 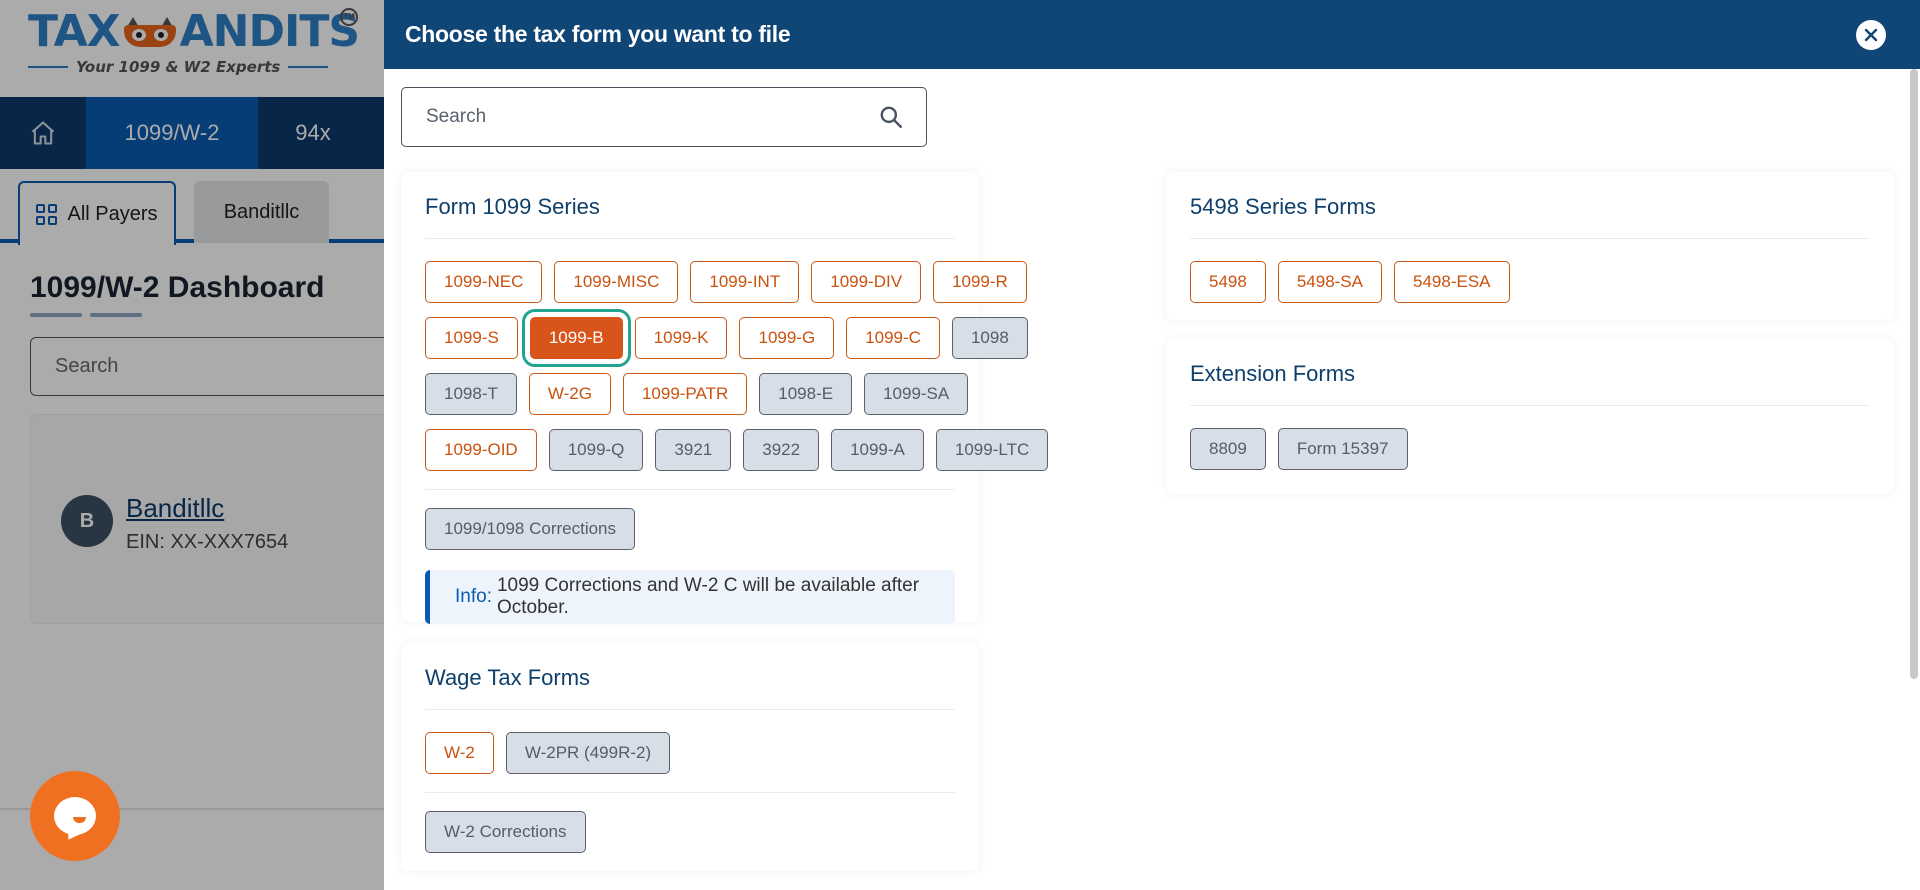 What do you see at coordinates (745, 282) in the screenshot?
I see `form-button-1099-int: 1099-INT` at bounding box center [745, 282].